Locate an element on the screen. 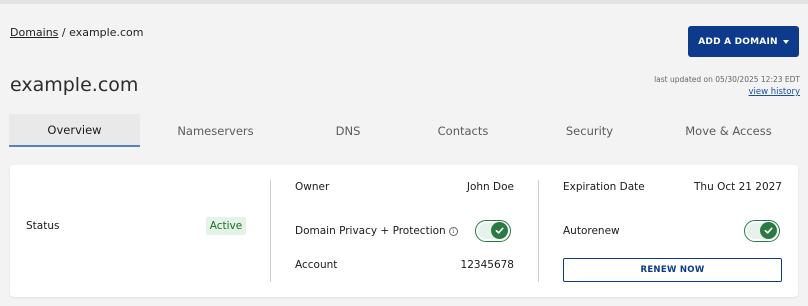 This screenshot has height=306, width=808. view-history-link: view history is located at coordinates (727, 92).